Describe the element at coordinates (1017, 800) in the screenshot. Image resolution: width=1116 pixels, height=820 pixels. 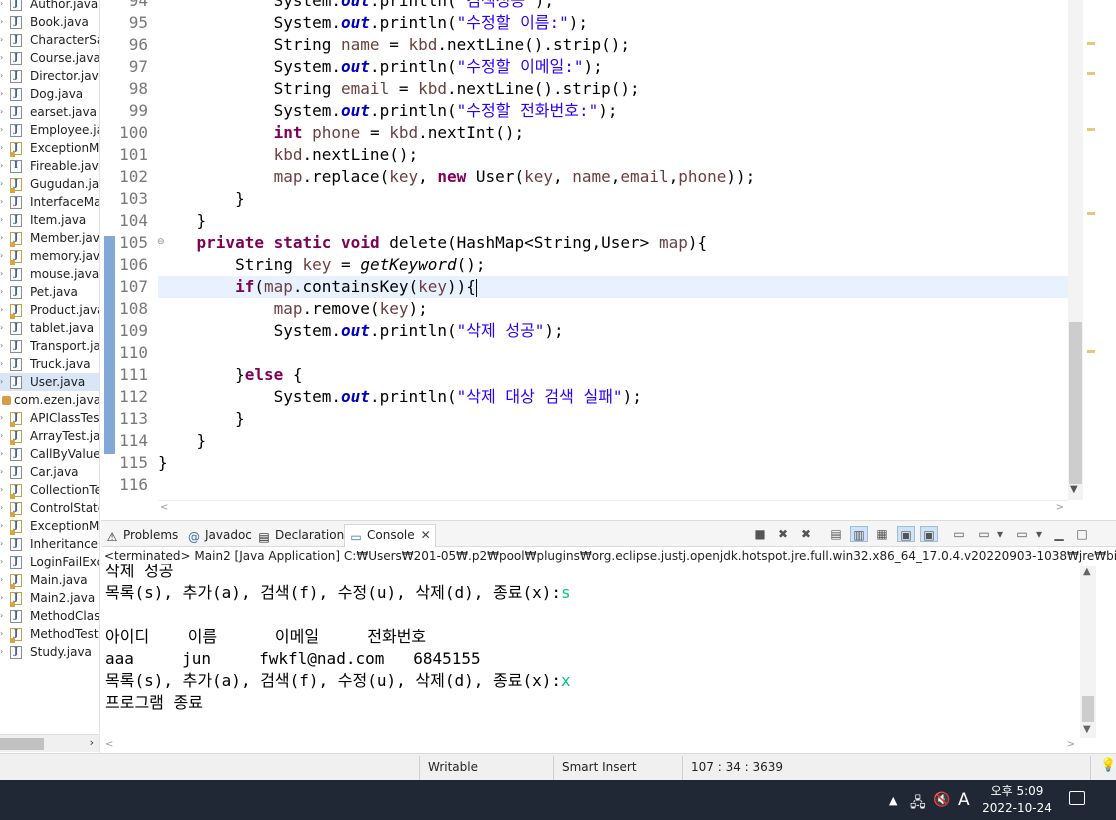
I see `system-clock: 오후 5:09 2022-10-24` at that location.